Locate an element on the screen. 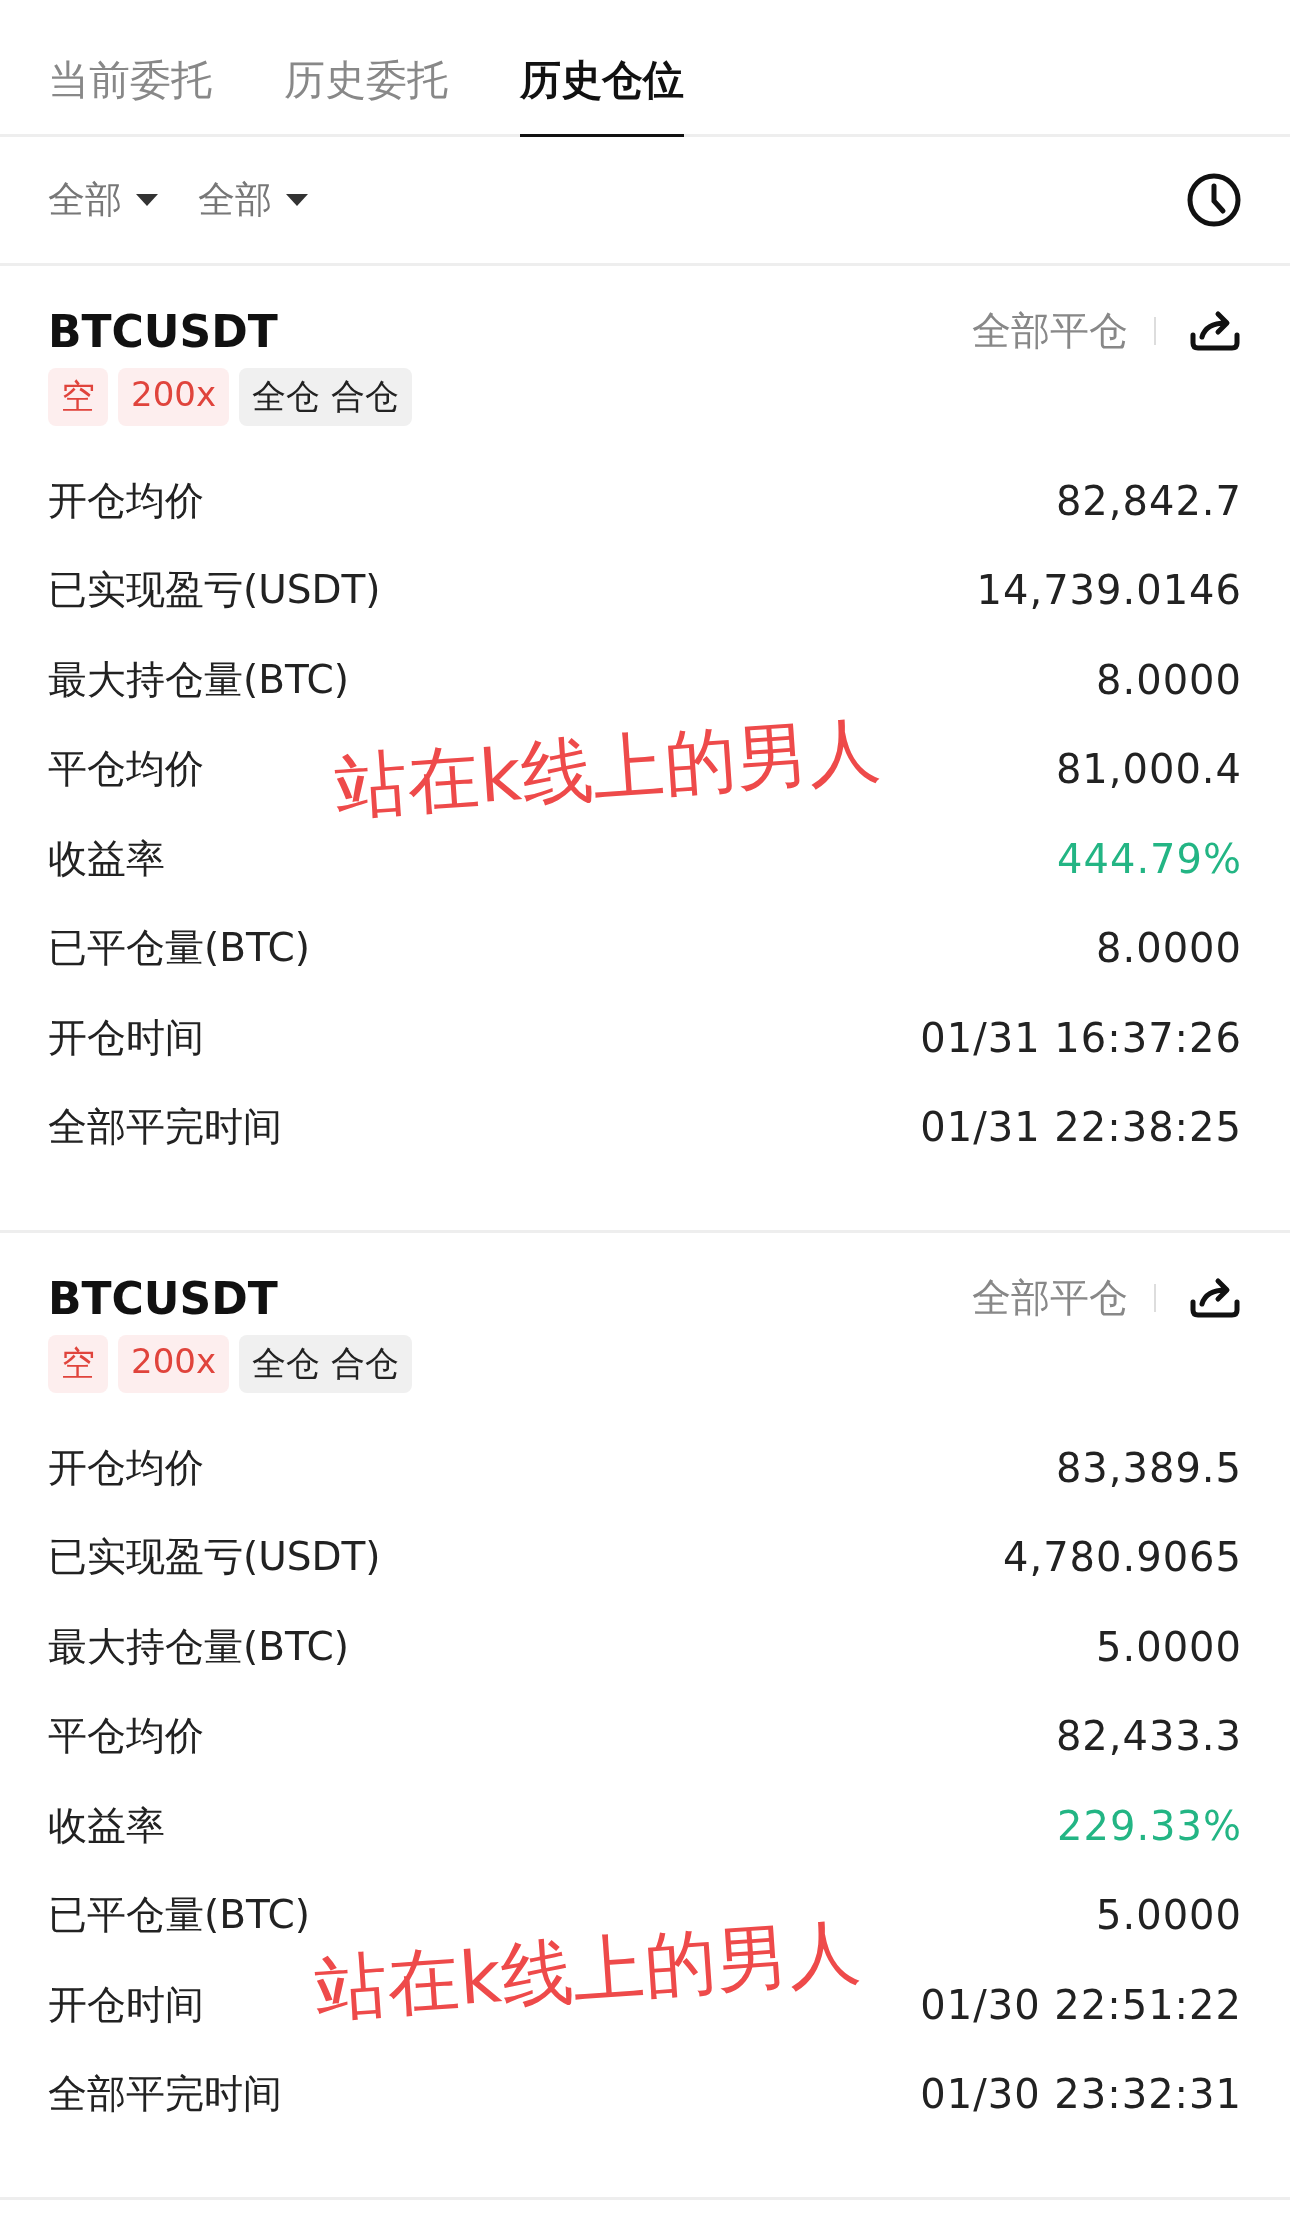  field-value: 4,780.9065 is located at coordinates (1122, 1557).